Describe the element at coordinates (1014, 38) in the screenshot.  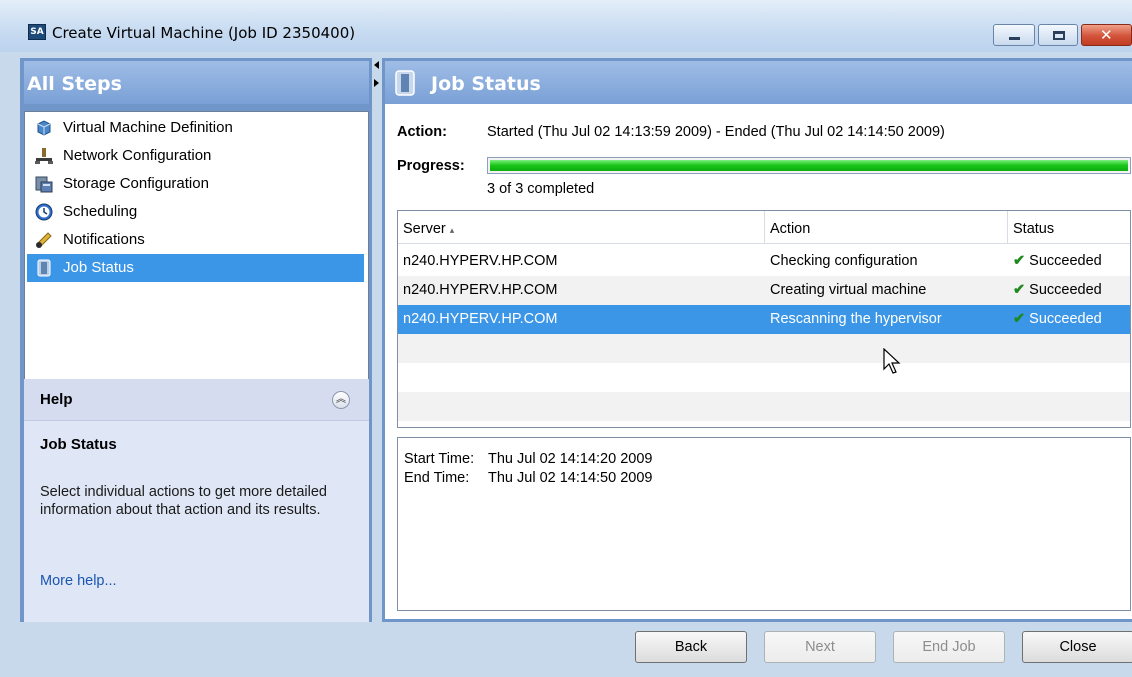
I see `minimize-icon` at that location.